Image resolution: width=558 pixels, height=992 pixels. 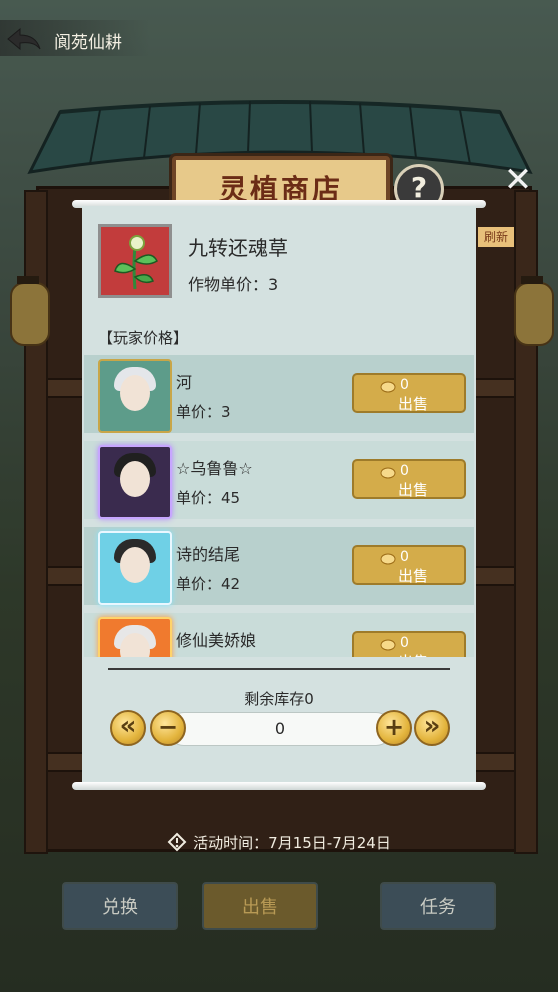 I want to click on scroll-rod-bottom, so click(x=279, y=786).